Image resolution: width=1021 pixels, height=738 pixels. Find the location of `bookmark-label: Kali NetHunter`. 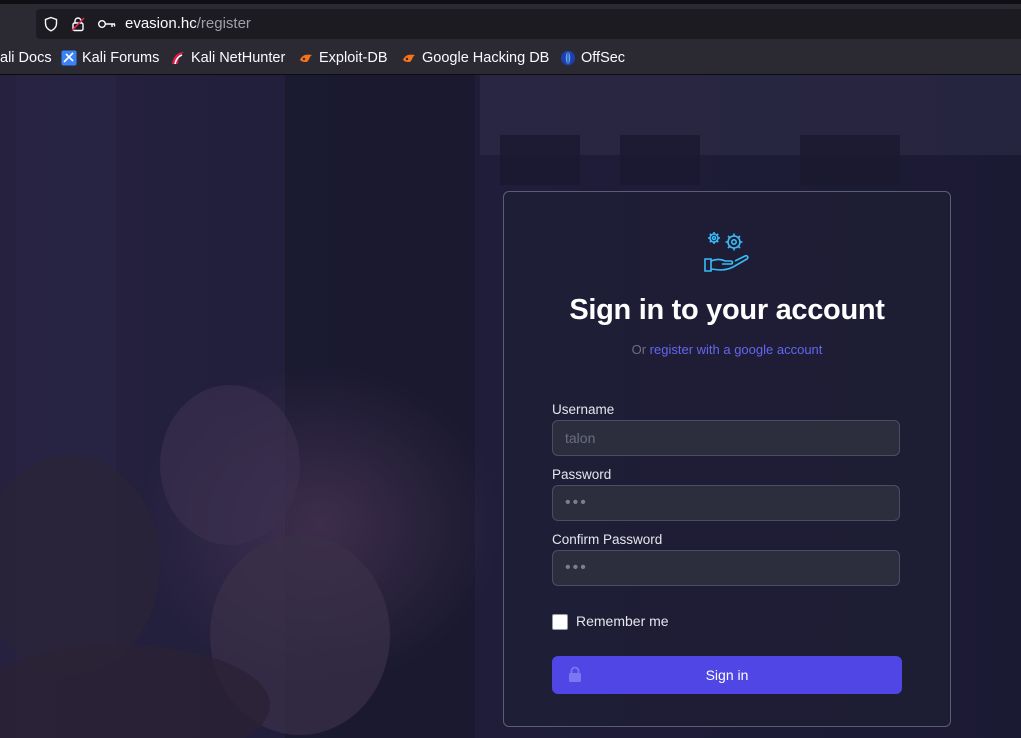

bookmark-label: Kali NetHunter is located at coordinates (238, 58).